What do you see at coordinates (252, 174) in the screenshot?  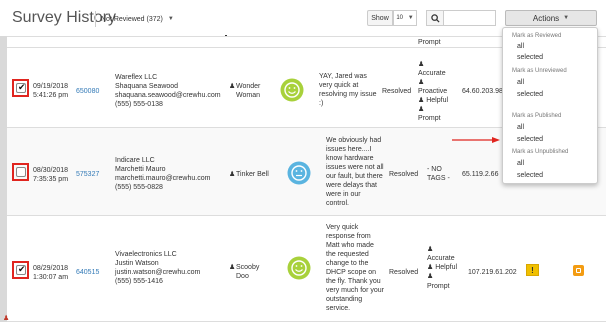 I see `technician-name: Tinker Bell` at bounding box center [252, 174].